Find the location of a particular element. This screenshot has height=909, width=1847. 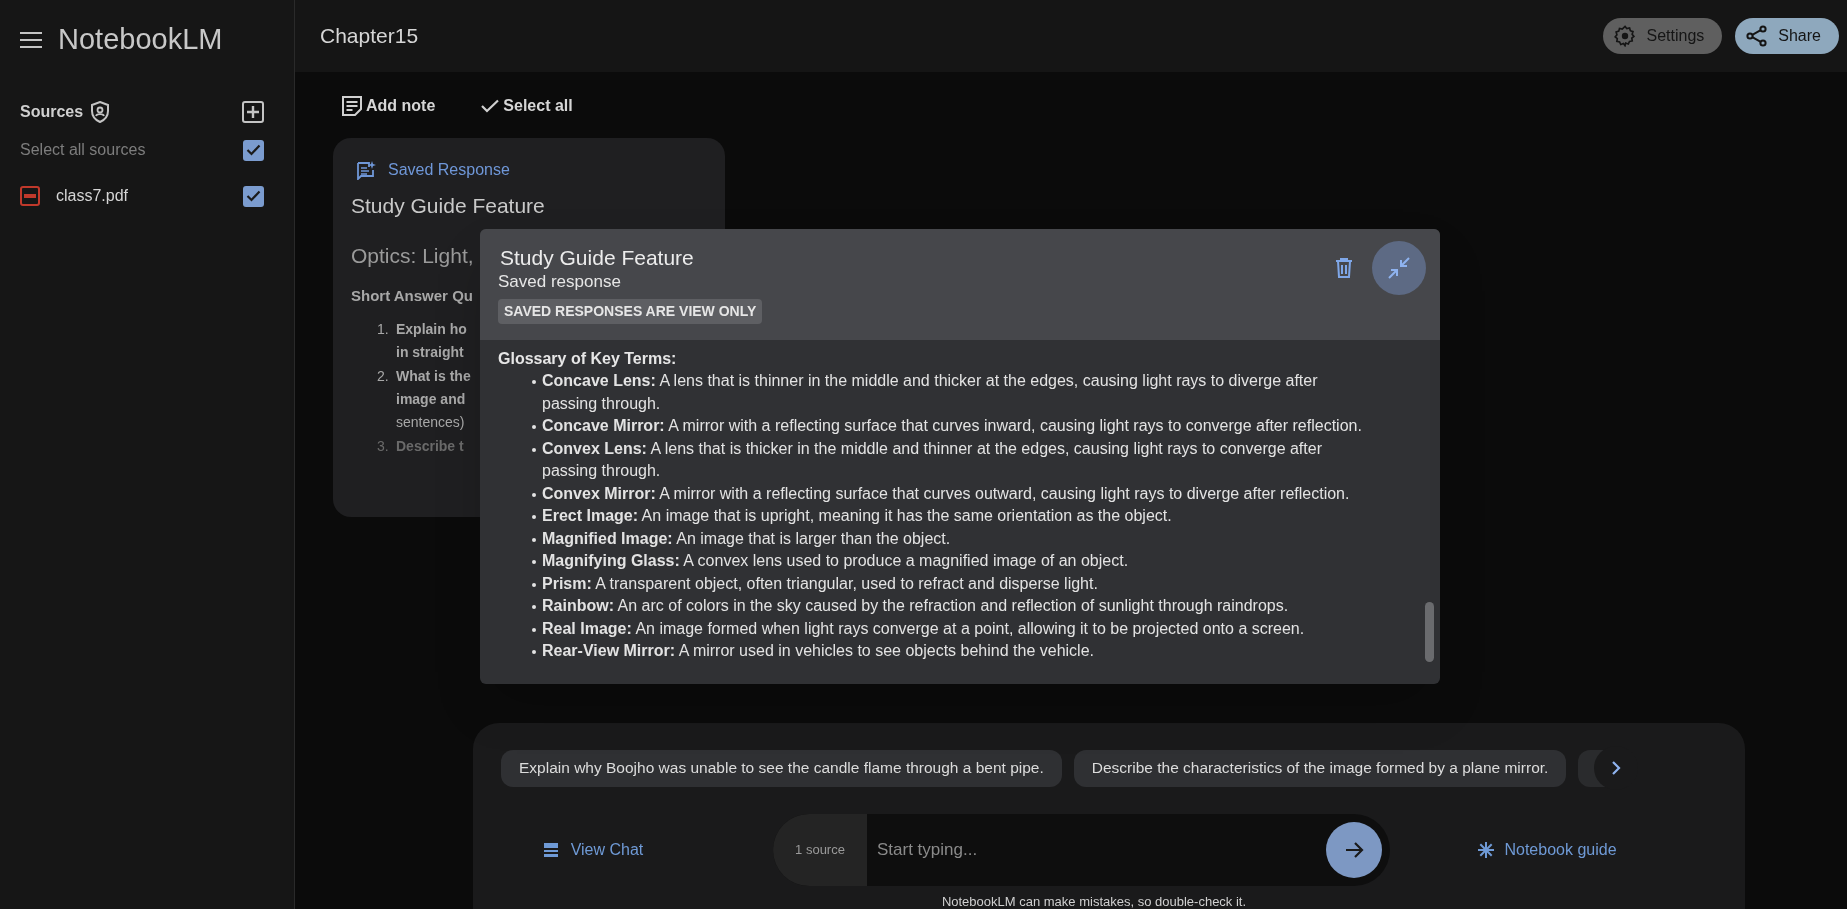

note-text-line: What is the is located at coordinates (433, 376).